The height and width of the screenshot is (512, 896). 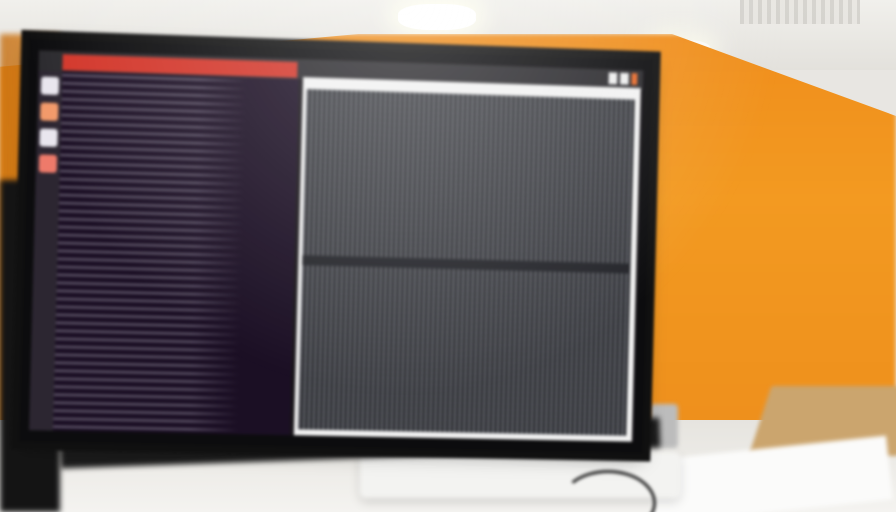 I want to click on ceiling-light-icon, so click(x=437, y=17).